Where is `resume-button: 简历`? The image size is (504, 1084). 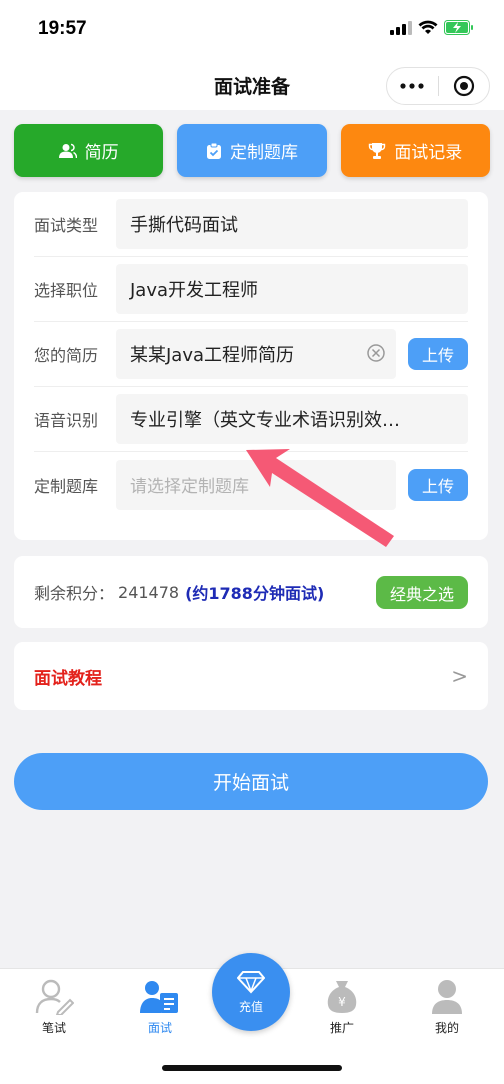 resume-button: 简历 is located at coordinates (89, 150).